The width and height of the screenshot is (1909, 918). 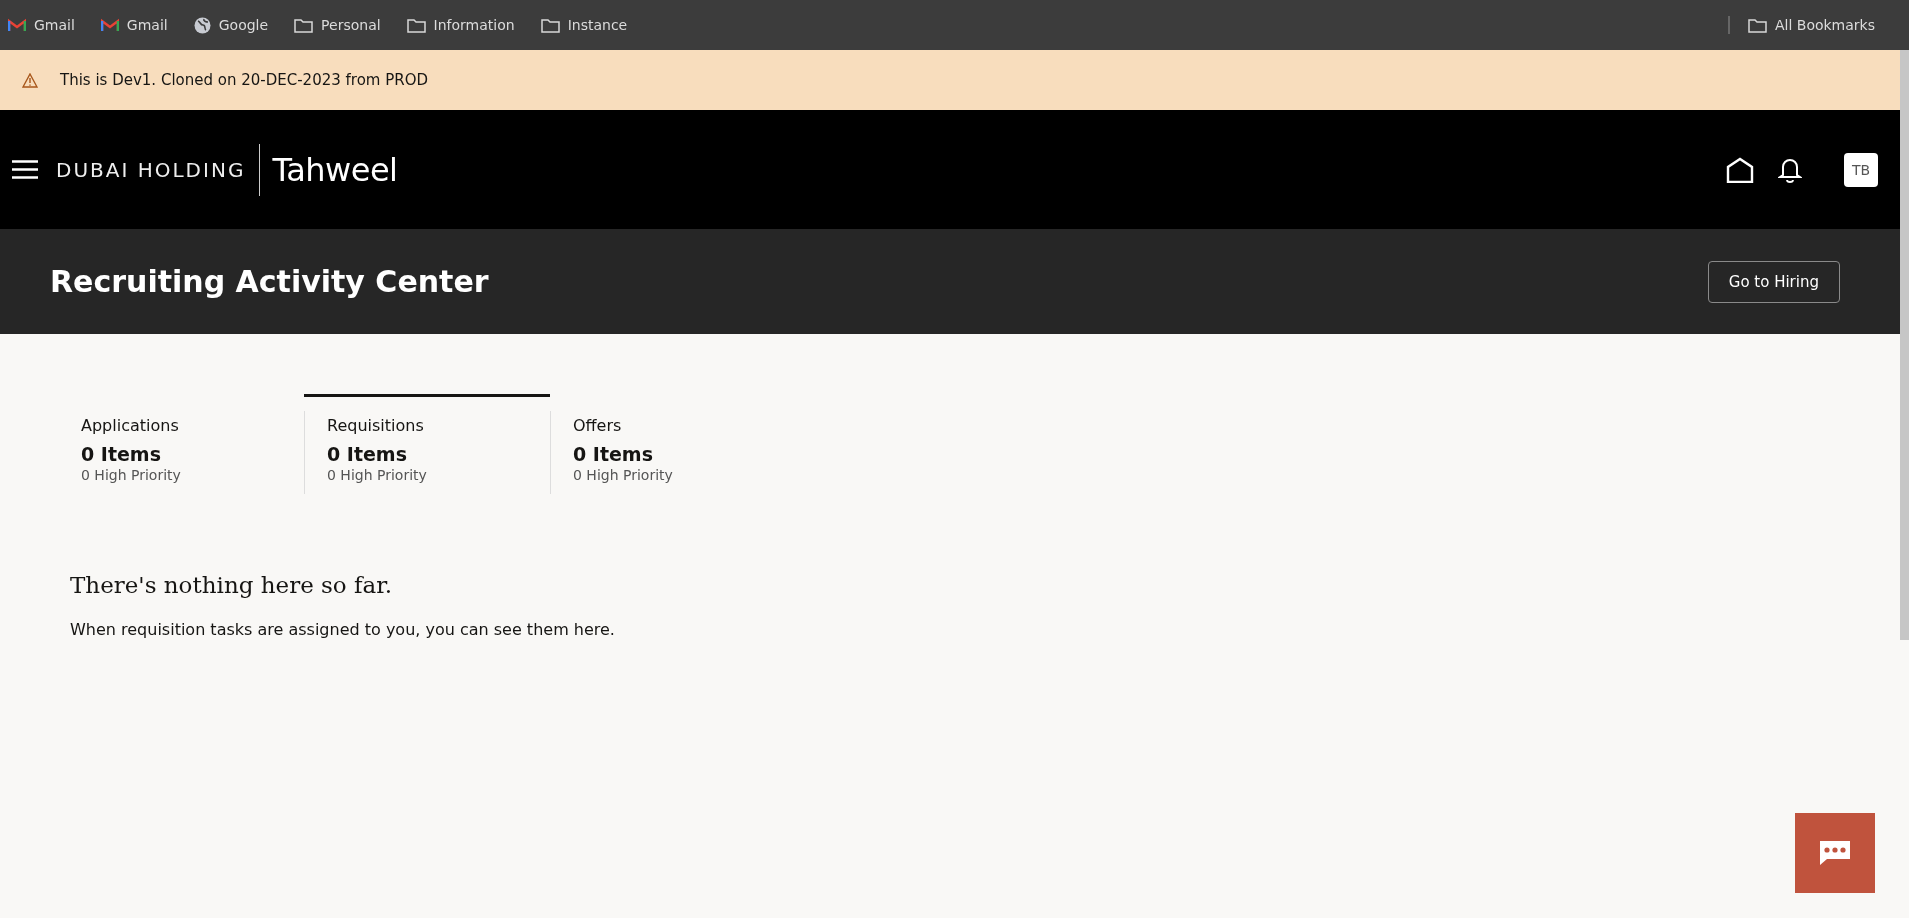 I want to click on environment-notice: This is Dev1. Cloned on 20-DEC-2023 from PROD, so click(x=244, y=80).